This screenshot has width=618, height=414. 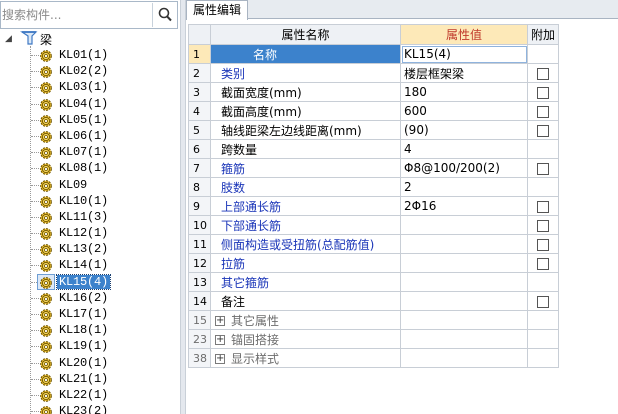 I want to click on tree-item: KL16(2), so click(x=90, y=298).